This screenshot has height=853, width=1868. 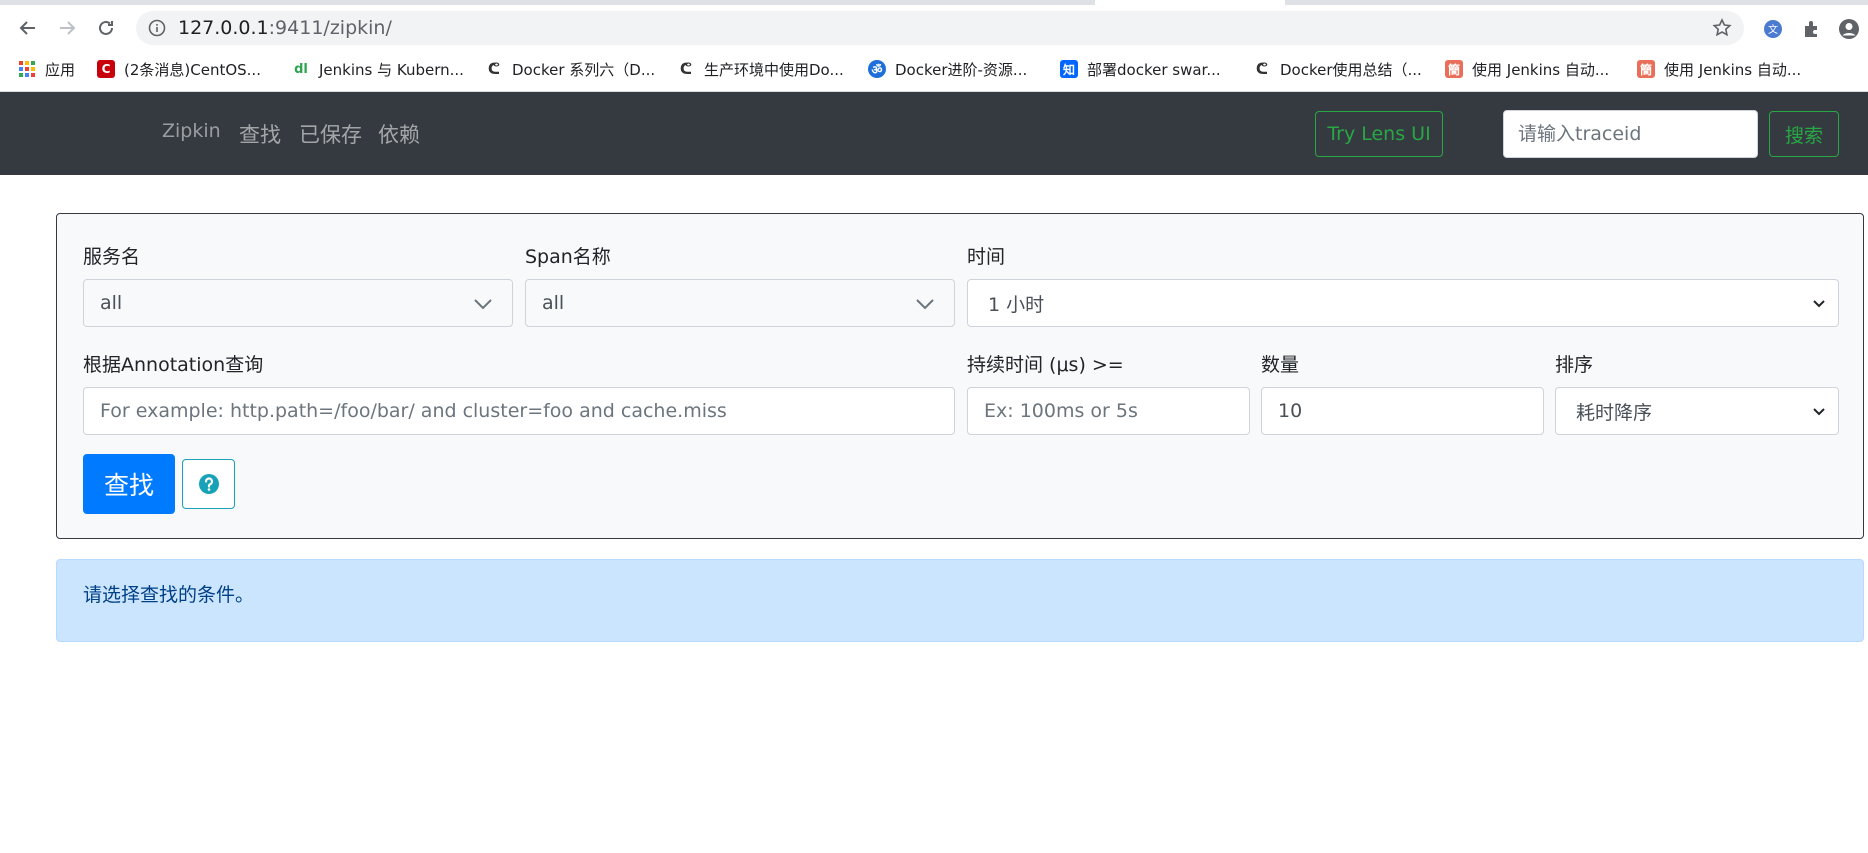 I want to click on find-traces-button: 查找, so click(x=129, y=484).